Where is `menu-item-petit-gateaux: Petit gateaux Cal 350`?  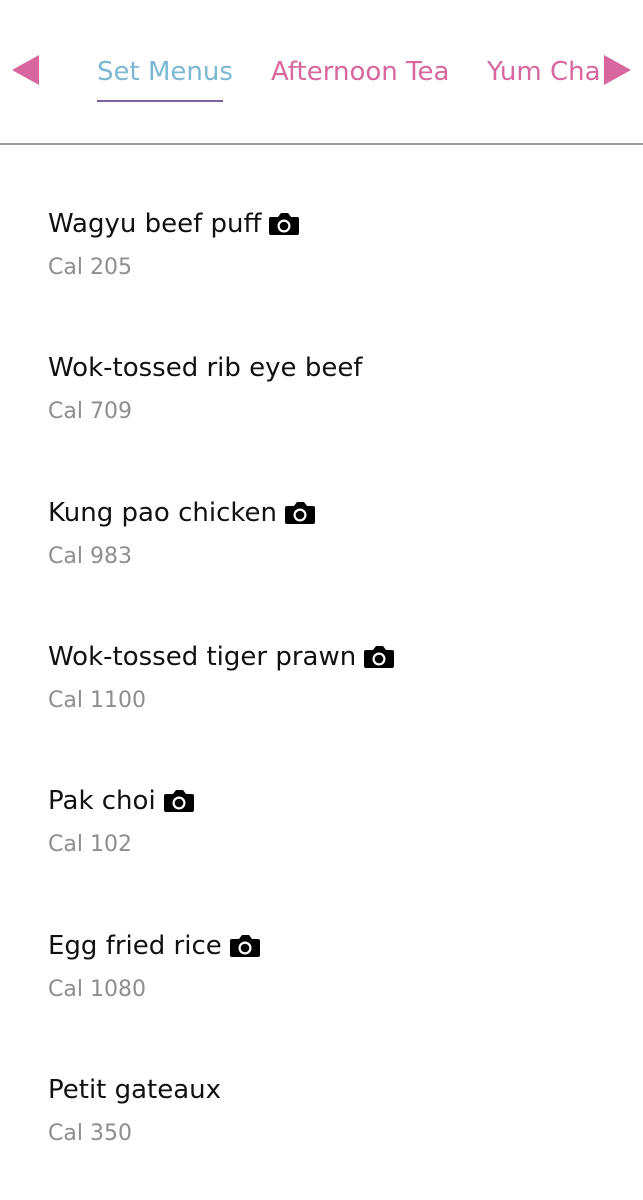
menu-item-petit-gateaux: Petit gateaux Cal 350 is located at coordinates (328, 1110).